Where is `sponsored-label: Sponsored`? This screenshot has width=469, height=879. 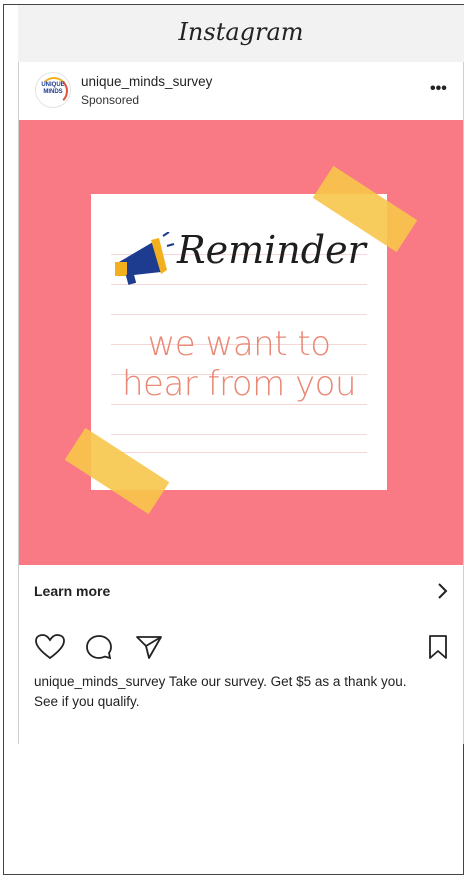 sponsored-label: Sponsored is located at coordinates (110, 100).